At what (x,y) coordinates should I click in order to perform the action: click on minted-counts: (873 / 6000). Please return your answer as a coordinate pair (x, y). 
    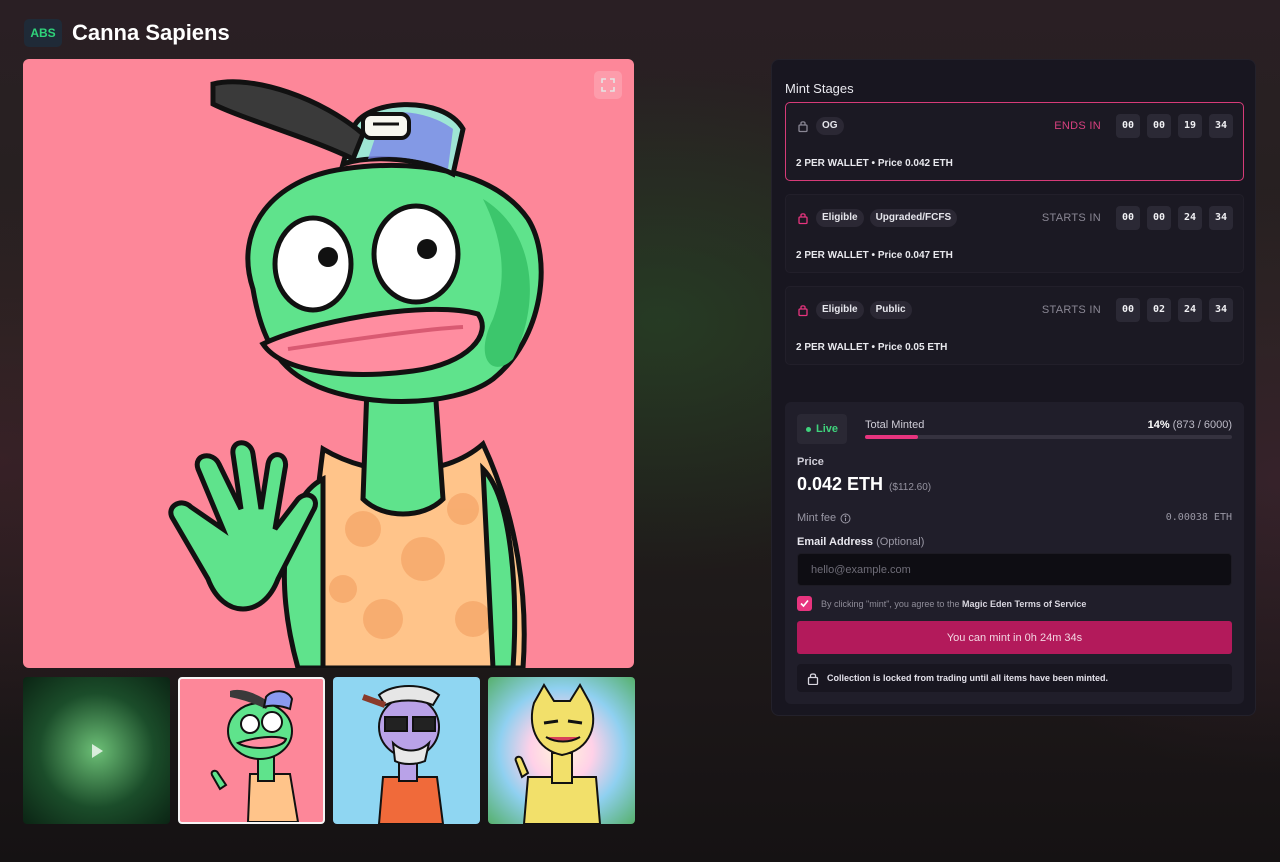
    Looking at the image, I should click on (1202, 425).